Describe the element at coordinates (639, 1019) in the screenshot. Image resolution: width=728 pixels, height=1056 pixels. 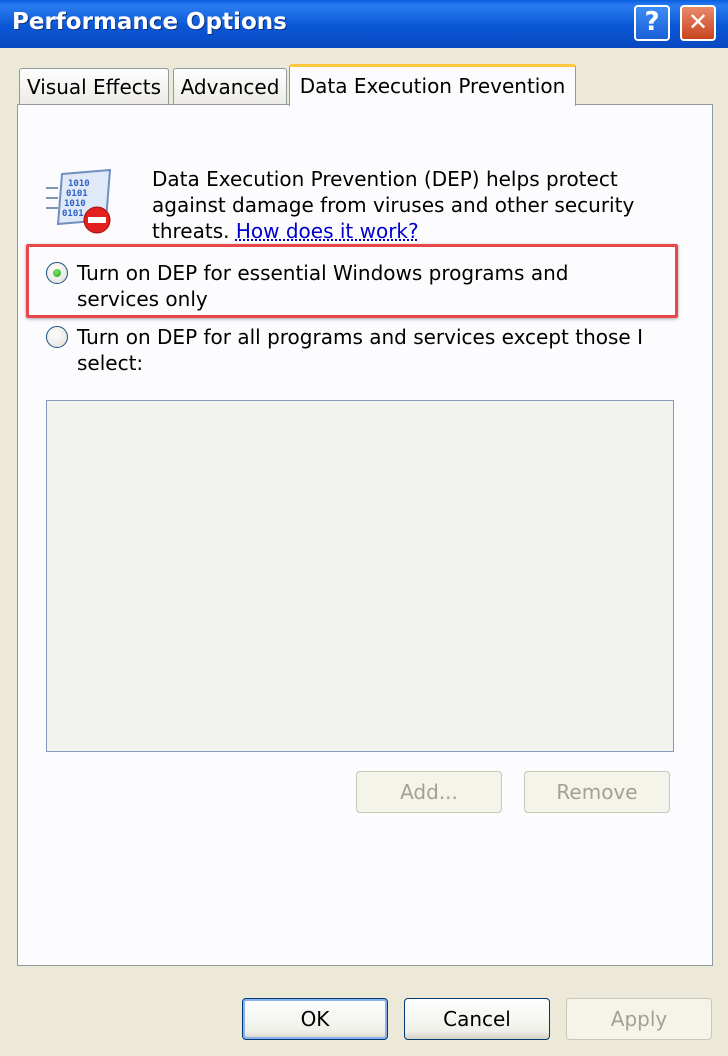
I see `apply-button: Apply` at that location.